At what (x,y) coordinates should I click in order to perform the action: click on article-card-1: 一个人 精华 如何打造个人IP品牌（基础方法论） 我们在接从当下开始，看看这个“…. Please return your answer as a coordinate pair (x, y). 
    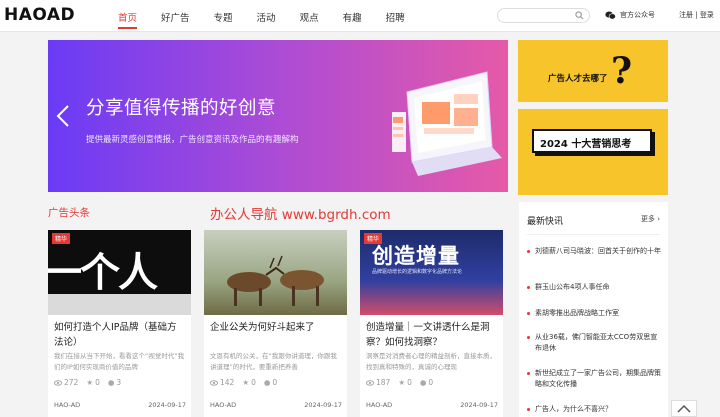
    Looking at the image, I should click on (119, 323).